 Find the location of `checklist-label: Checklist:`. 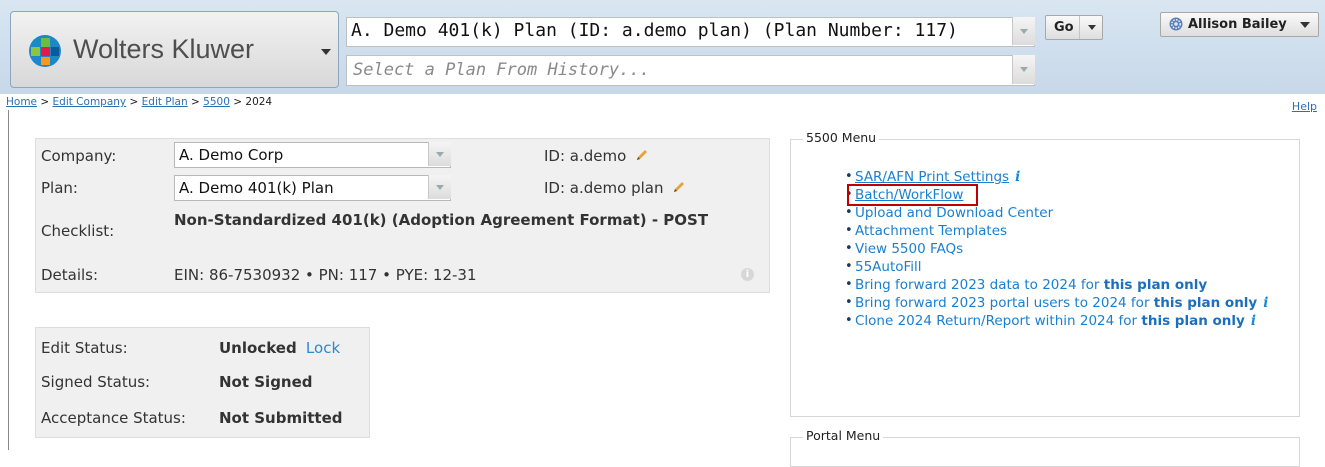

checklist-label: Checklist: is located at coordinates (78, 231).